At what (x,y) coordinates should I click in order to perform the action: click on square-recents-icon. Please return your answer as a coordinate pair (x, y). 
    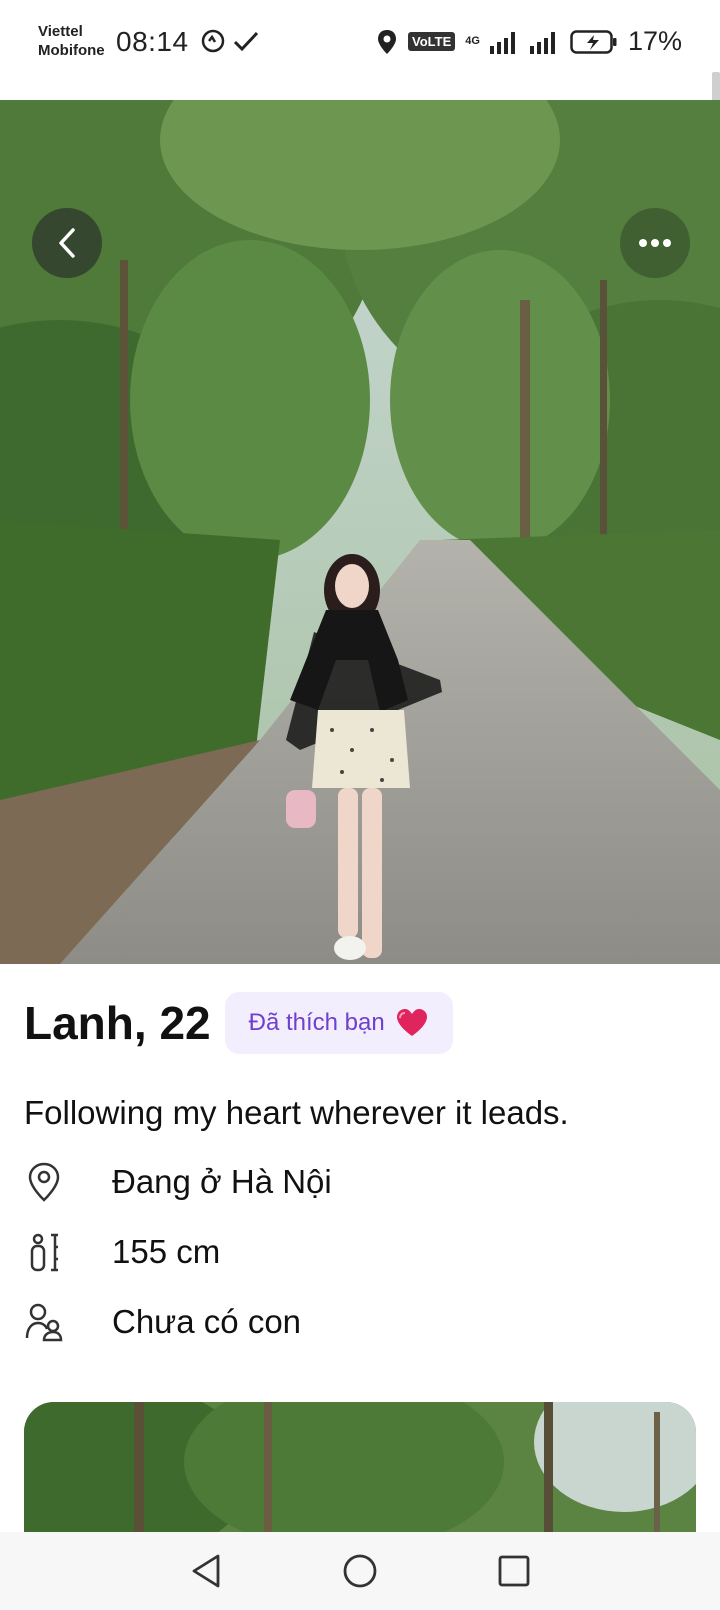
    Looking at the image, I should click on (514, 1571).